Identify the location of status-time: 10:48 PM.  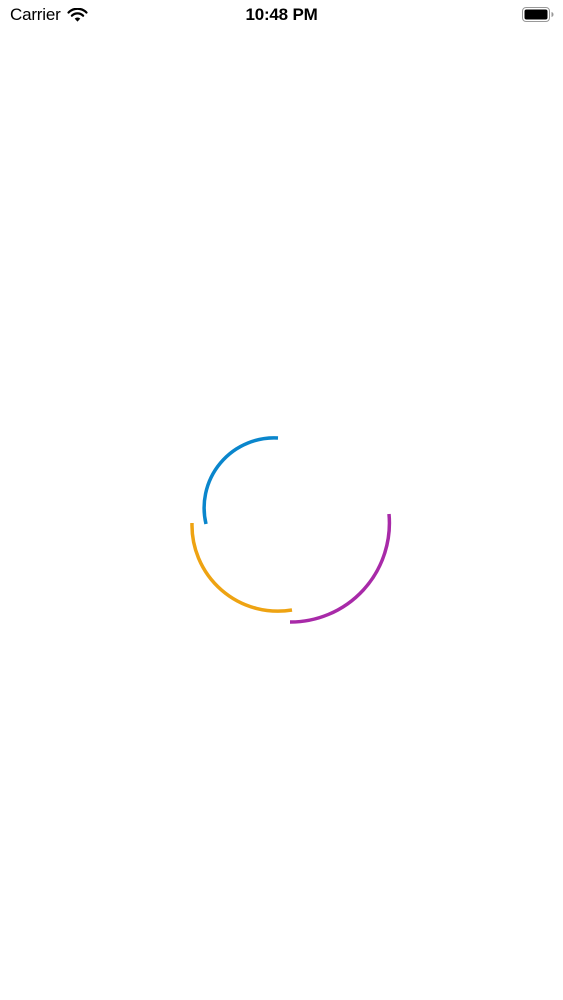
(281, 14).